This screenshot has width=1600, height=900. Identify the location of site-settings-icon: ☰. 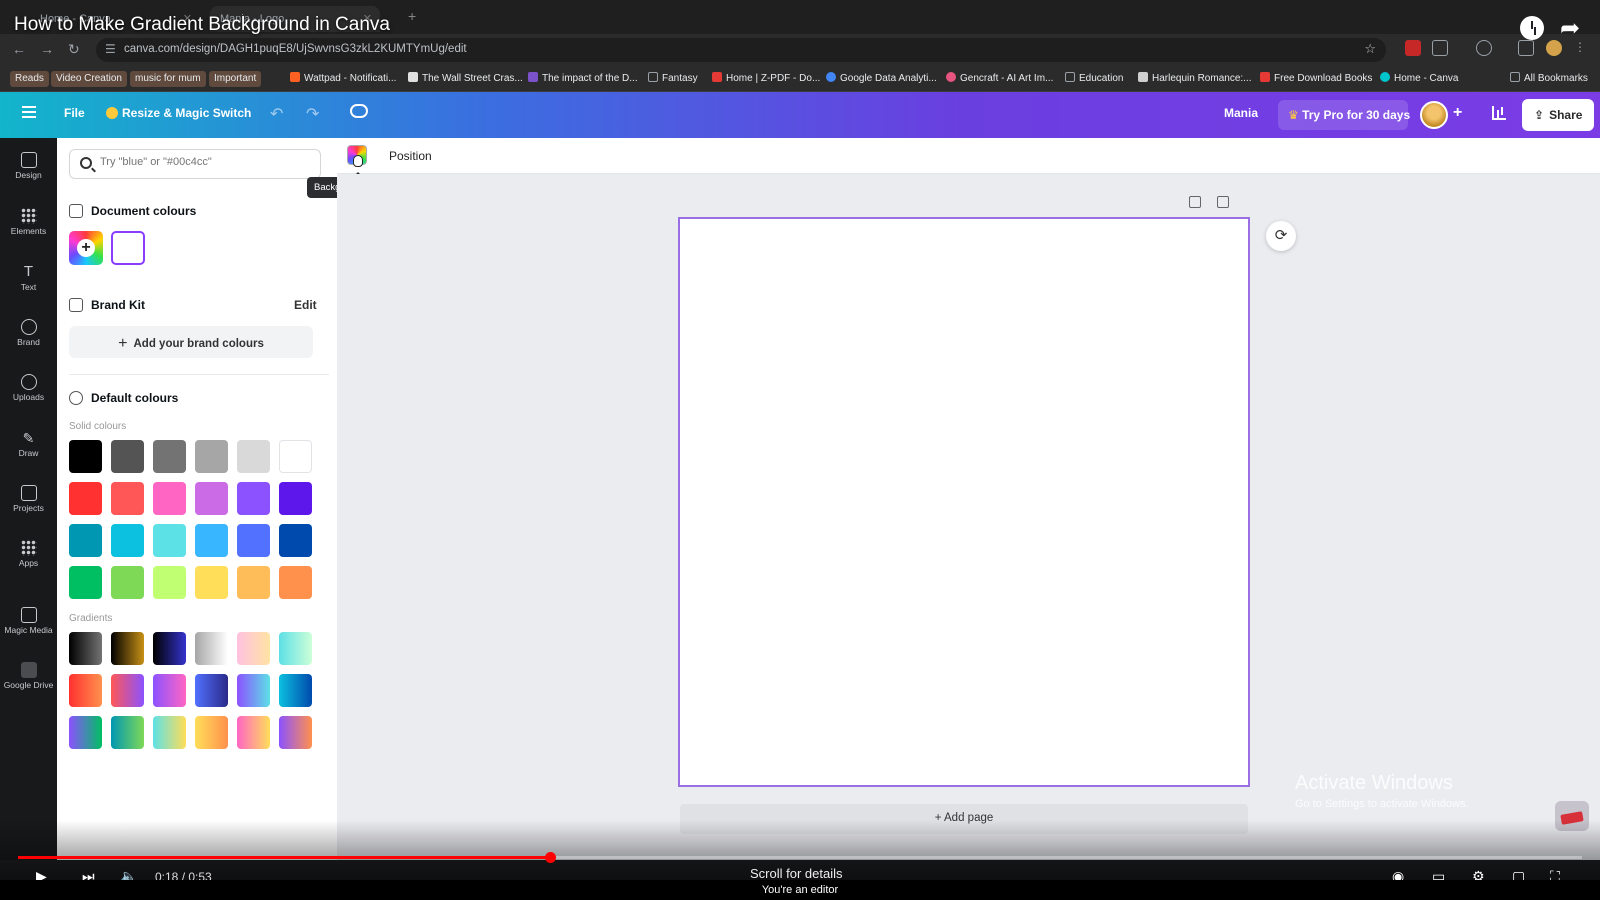
(110, 49).